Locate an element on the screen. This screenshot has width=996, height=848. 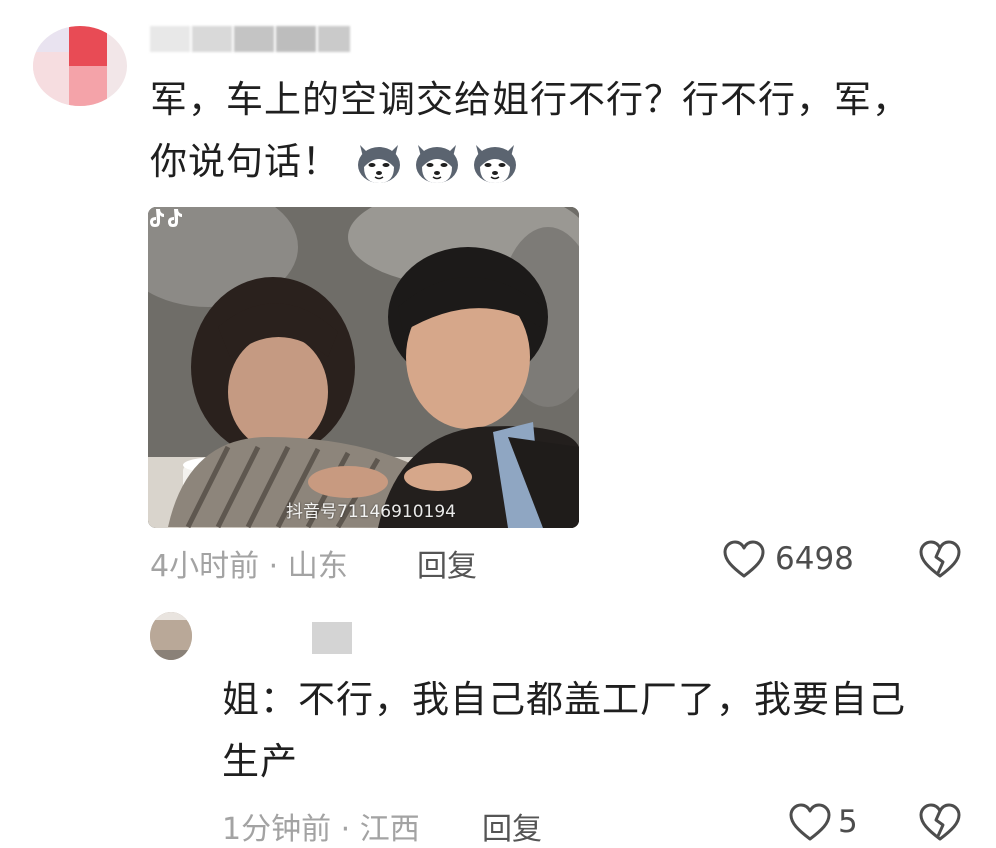
comment-time-location: 4小时前 · 山东 is located at coordinates (249, 566).